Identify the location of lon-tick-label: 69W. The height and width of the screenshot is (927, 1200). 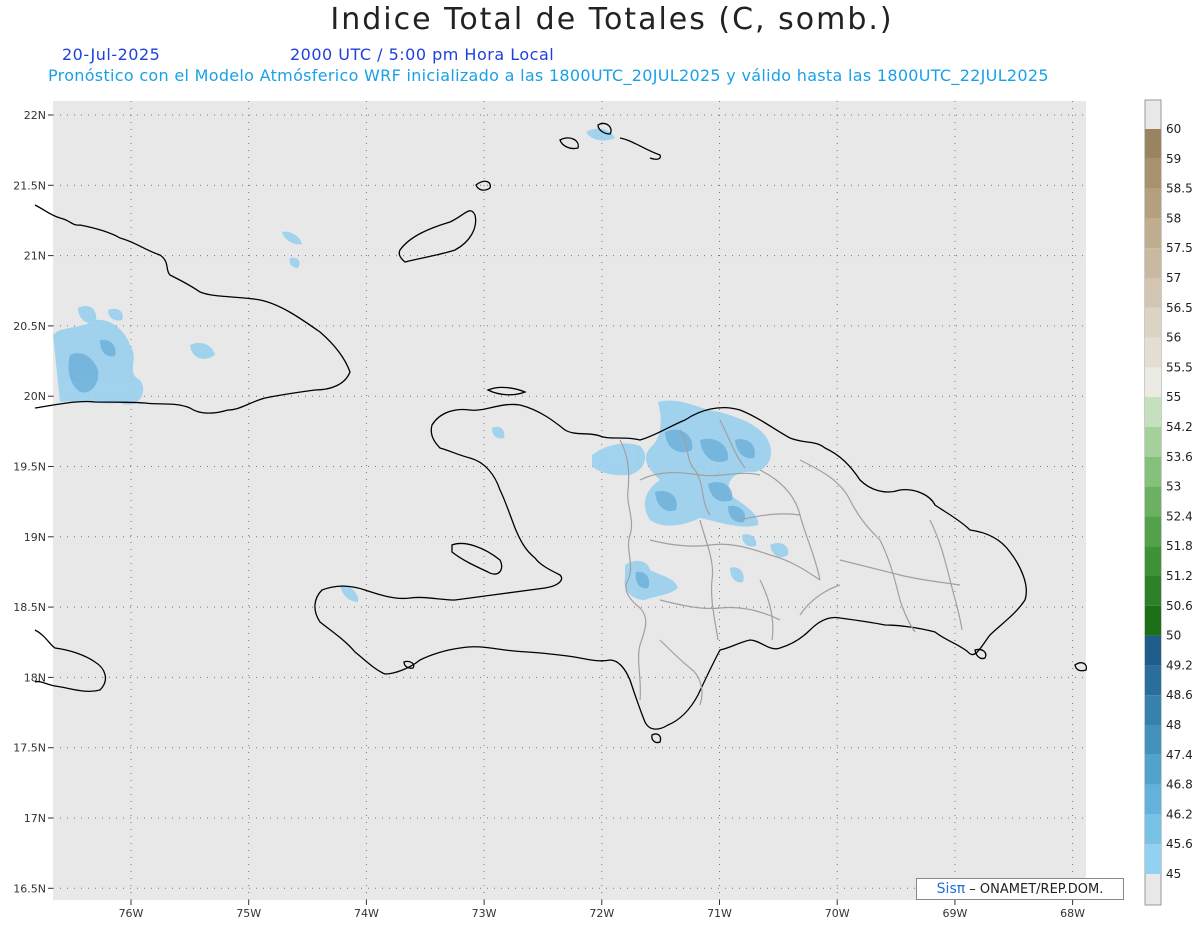
(954, 913).